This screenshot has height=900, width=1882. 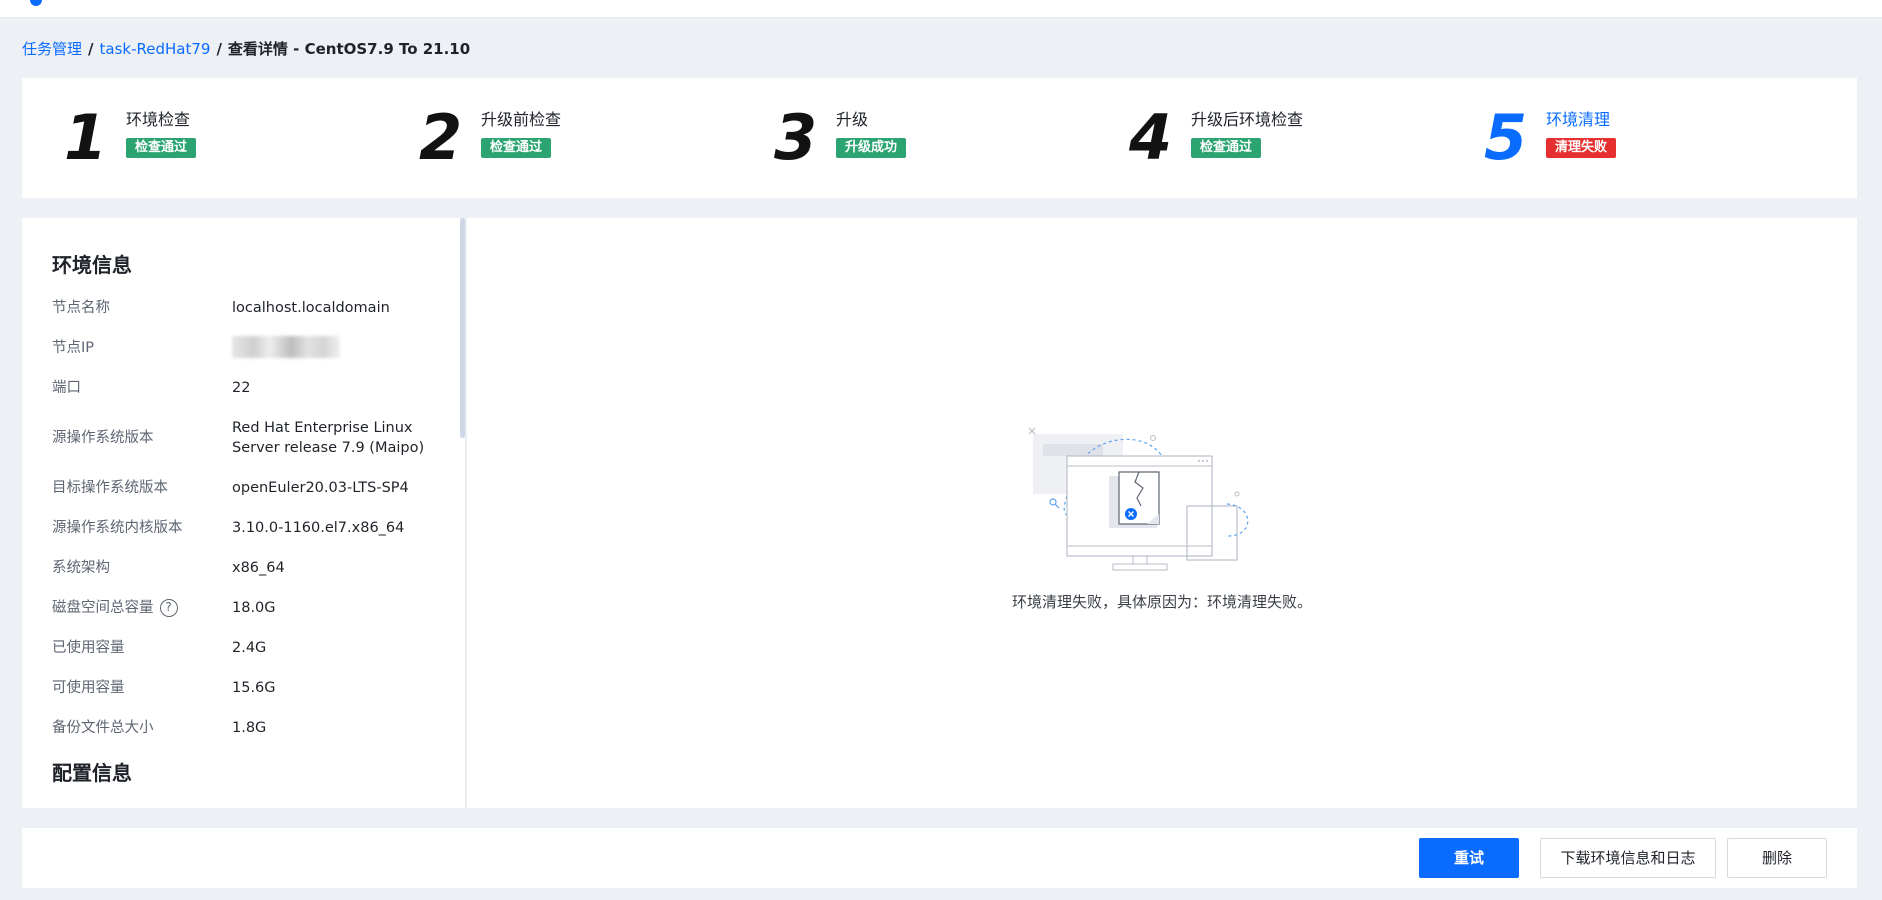 What do you see at coordinates (86, 137) in the screenshot?
I see `step-number: 1` at bounding box center [86, 137].